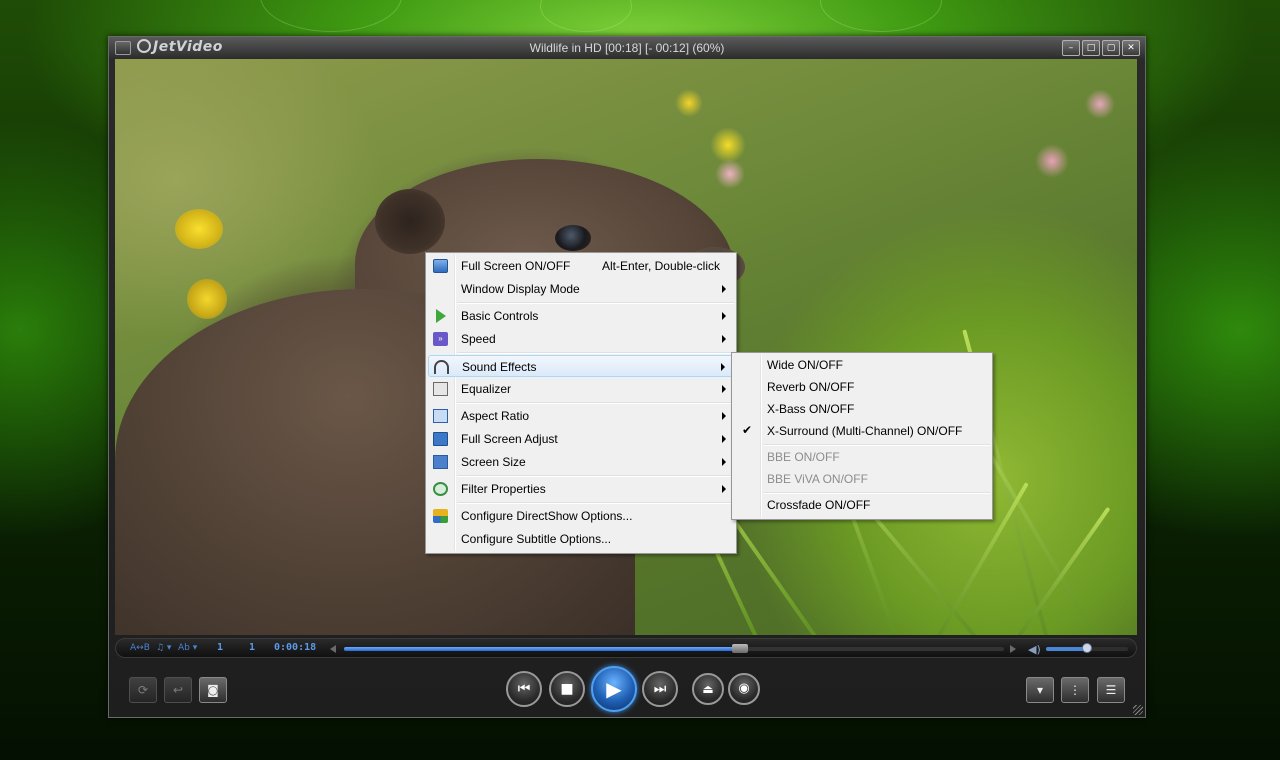 This screenshot has height=760, width=1280. Describe the element at coordinates (581, 316) in the screenshot. I see `menu-item-basic-controls: Basic Controls` at that location.